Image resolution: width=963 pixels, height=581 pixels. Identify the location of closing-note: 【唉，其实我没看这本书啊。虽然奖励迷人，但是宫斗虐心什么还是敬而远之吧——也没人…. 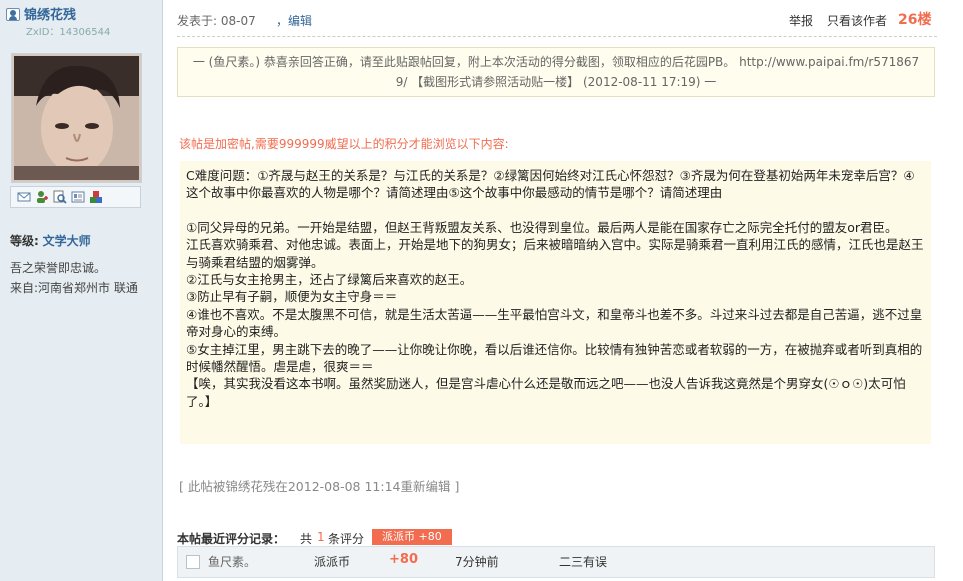
(546, 392).